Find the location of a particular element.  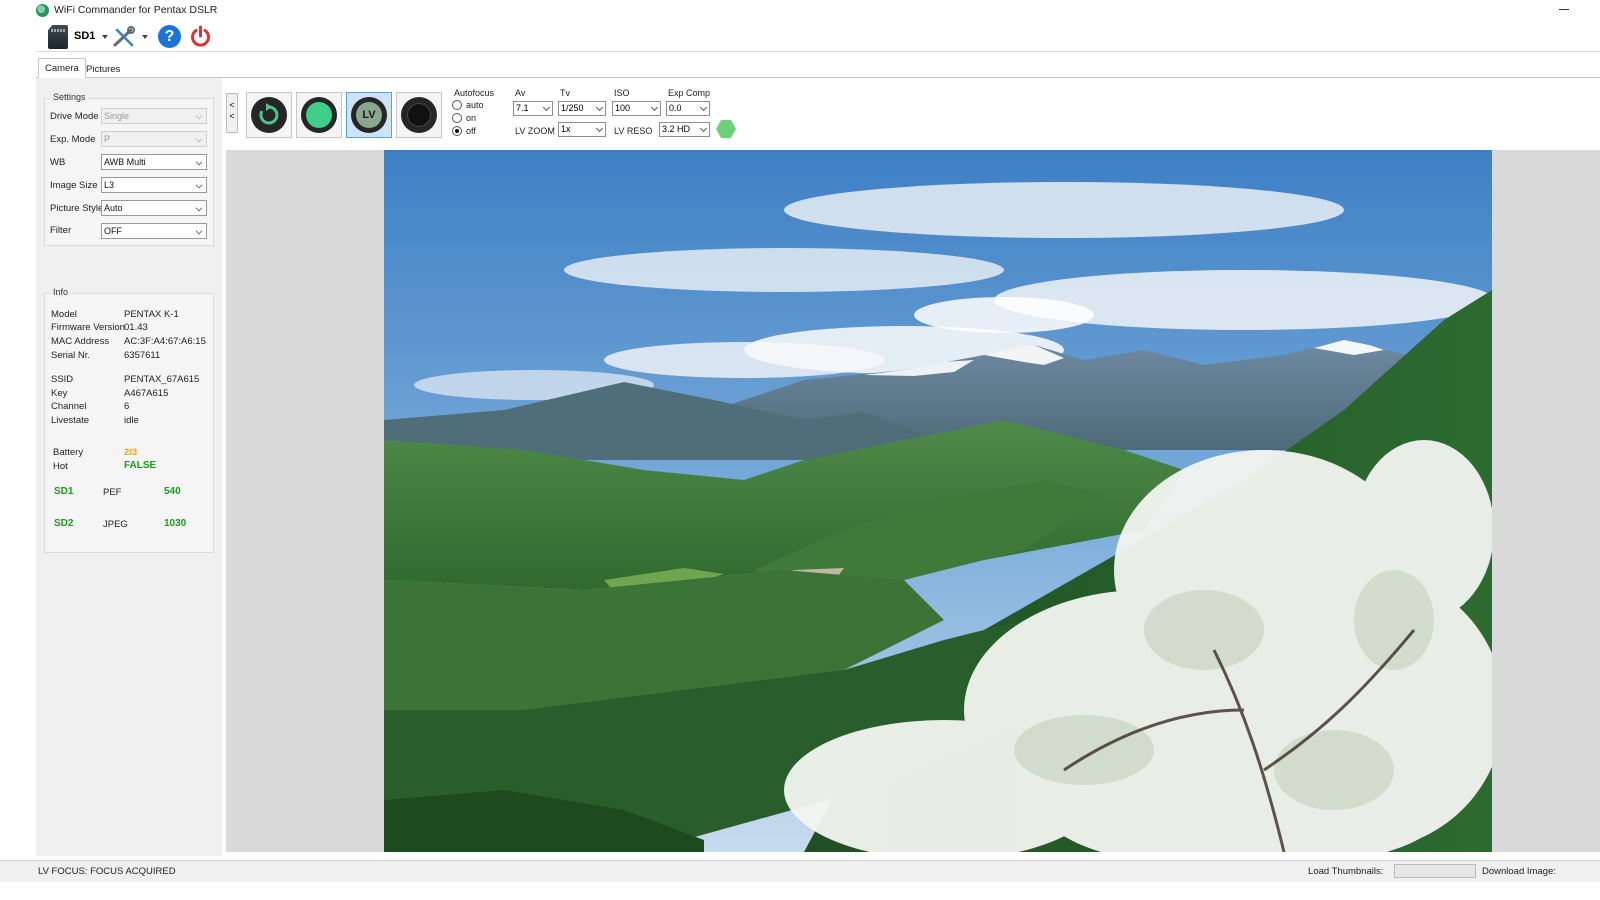

autofocus-off-label: off is located at coordinates (471, 131).